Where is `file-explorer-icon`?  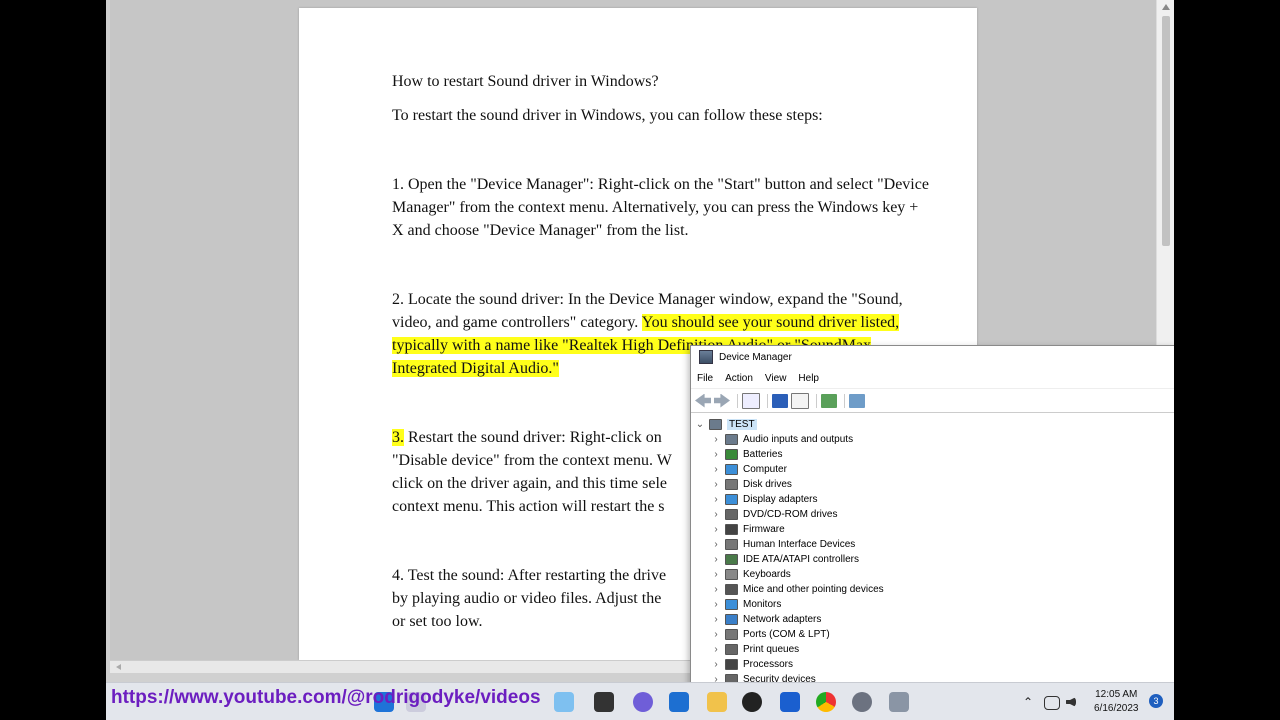 file-explorer-icon is located at coordinates (717, 702).